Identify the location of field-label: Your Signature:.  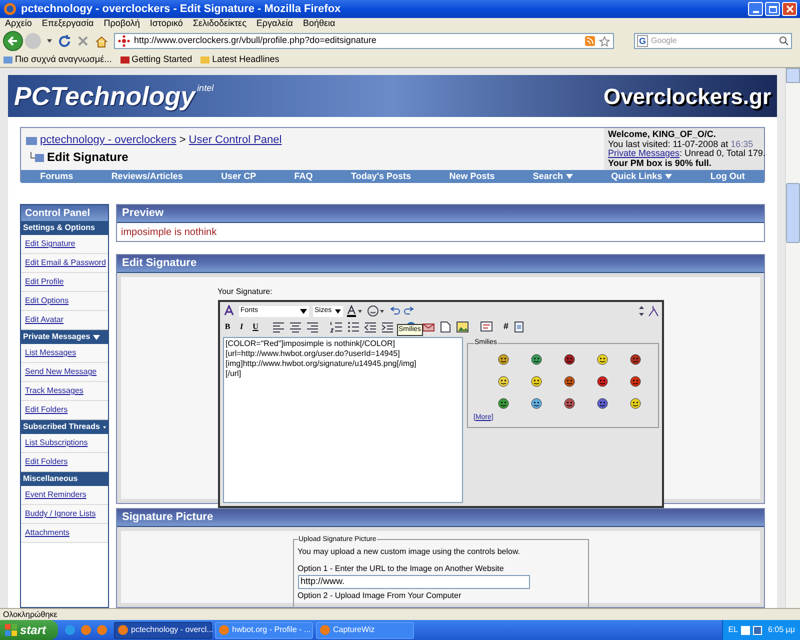
(245, 291).